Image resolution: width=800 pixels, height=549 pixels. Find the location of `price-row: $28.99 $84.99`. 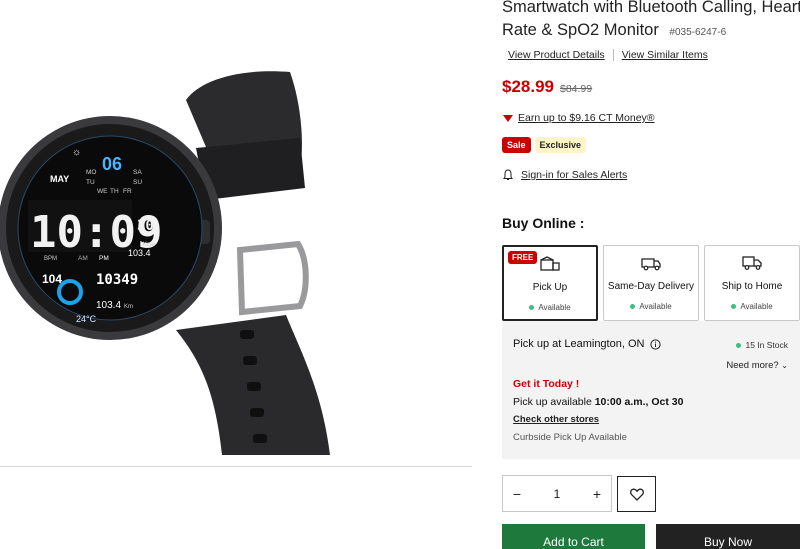

price-row: $28.99 $84.99 is located at coordinates (547, 87).